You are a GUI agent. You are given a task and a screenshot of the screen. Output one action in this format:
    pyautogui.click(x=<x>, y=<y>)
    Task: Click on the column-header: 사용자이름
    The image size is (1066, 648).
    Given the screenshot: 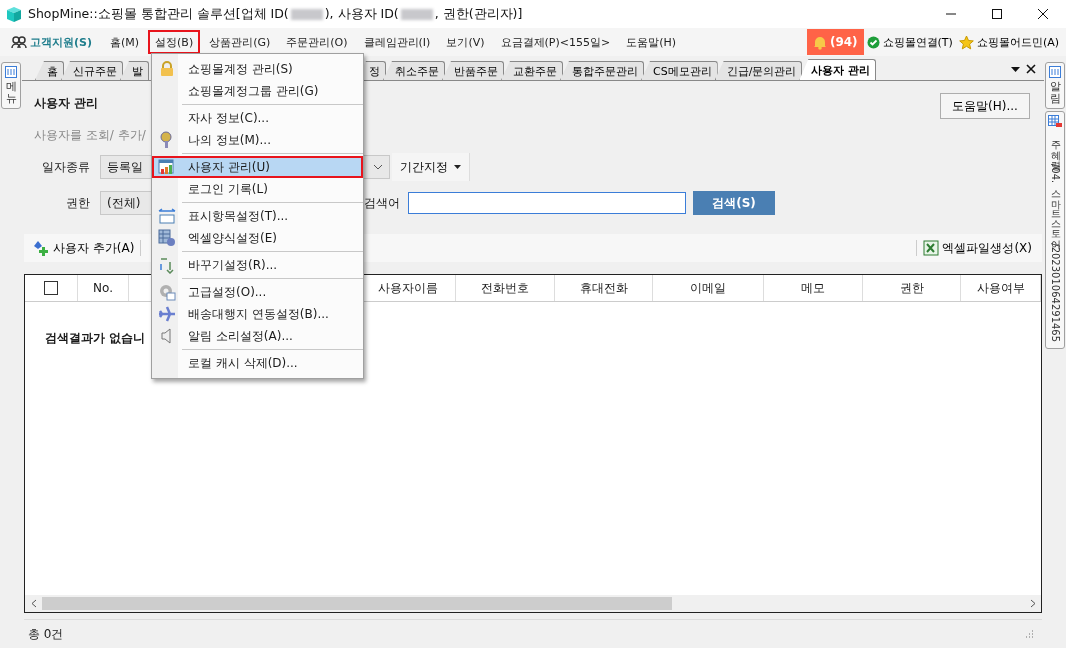 What is the action you would take?
    pyautogui.click(x=407, y=288)
    